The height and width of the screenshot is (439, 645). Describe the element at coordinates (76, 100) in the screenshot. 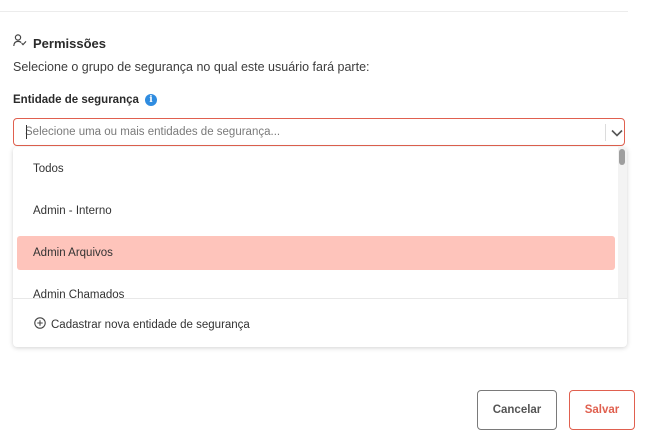

I see `field-label-text: Entidade de segurança` at that location.